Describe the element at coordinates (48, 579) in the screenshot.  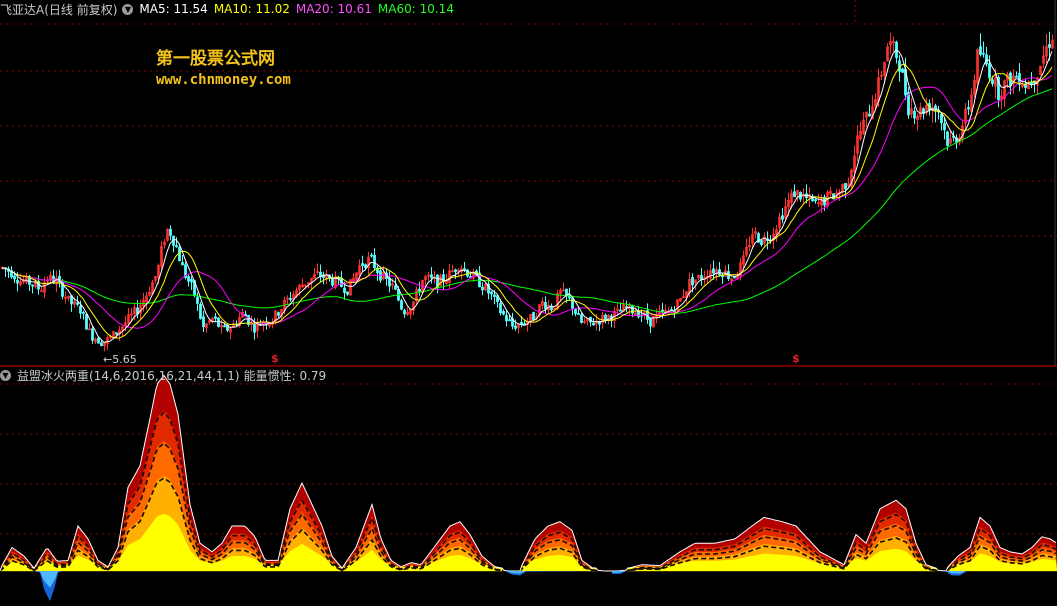
I see `ice-lobe` at that location.